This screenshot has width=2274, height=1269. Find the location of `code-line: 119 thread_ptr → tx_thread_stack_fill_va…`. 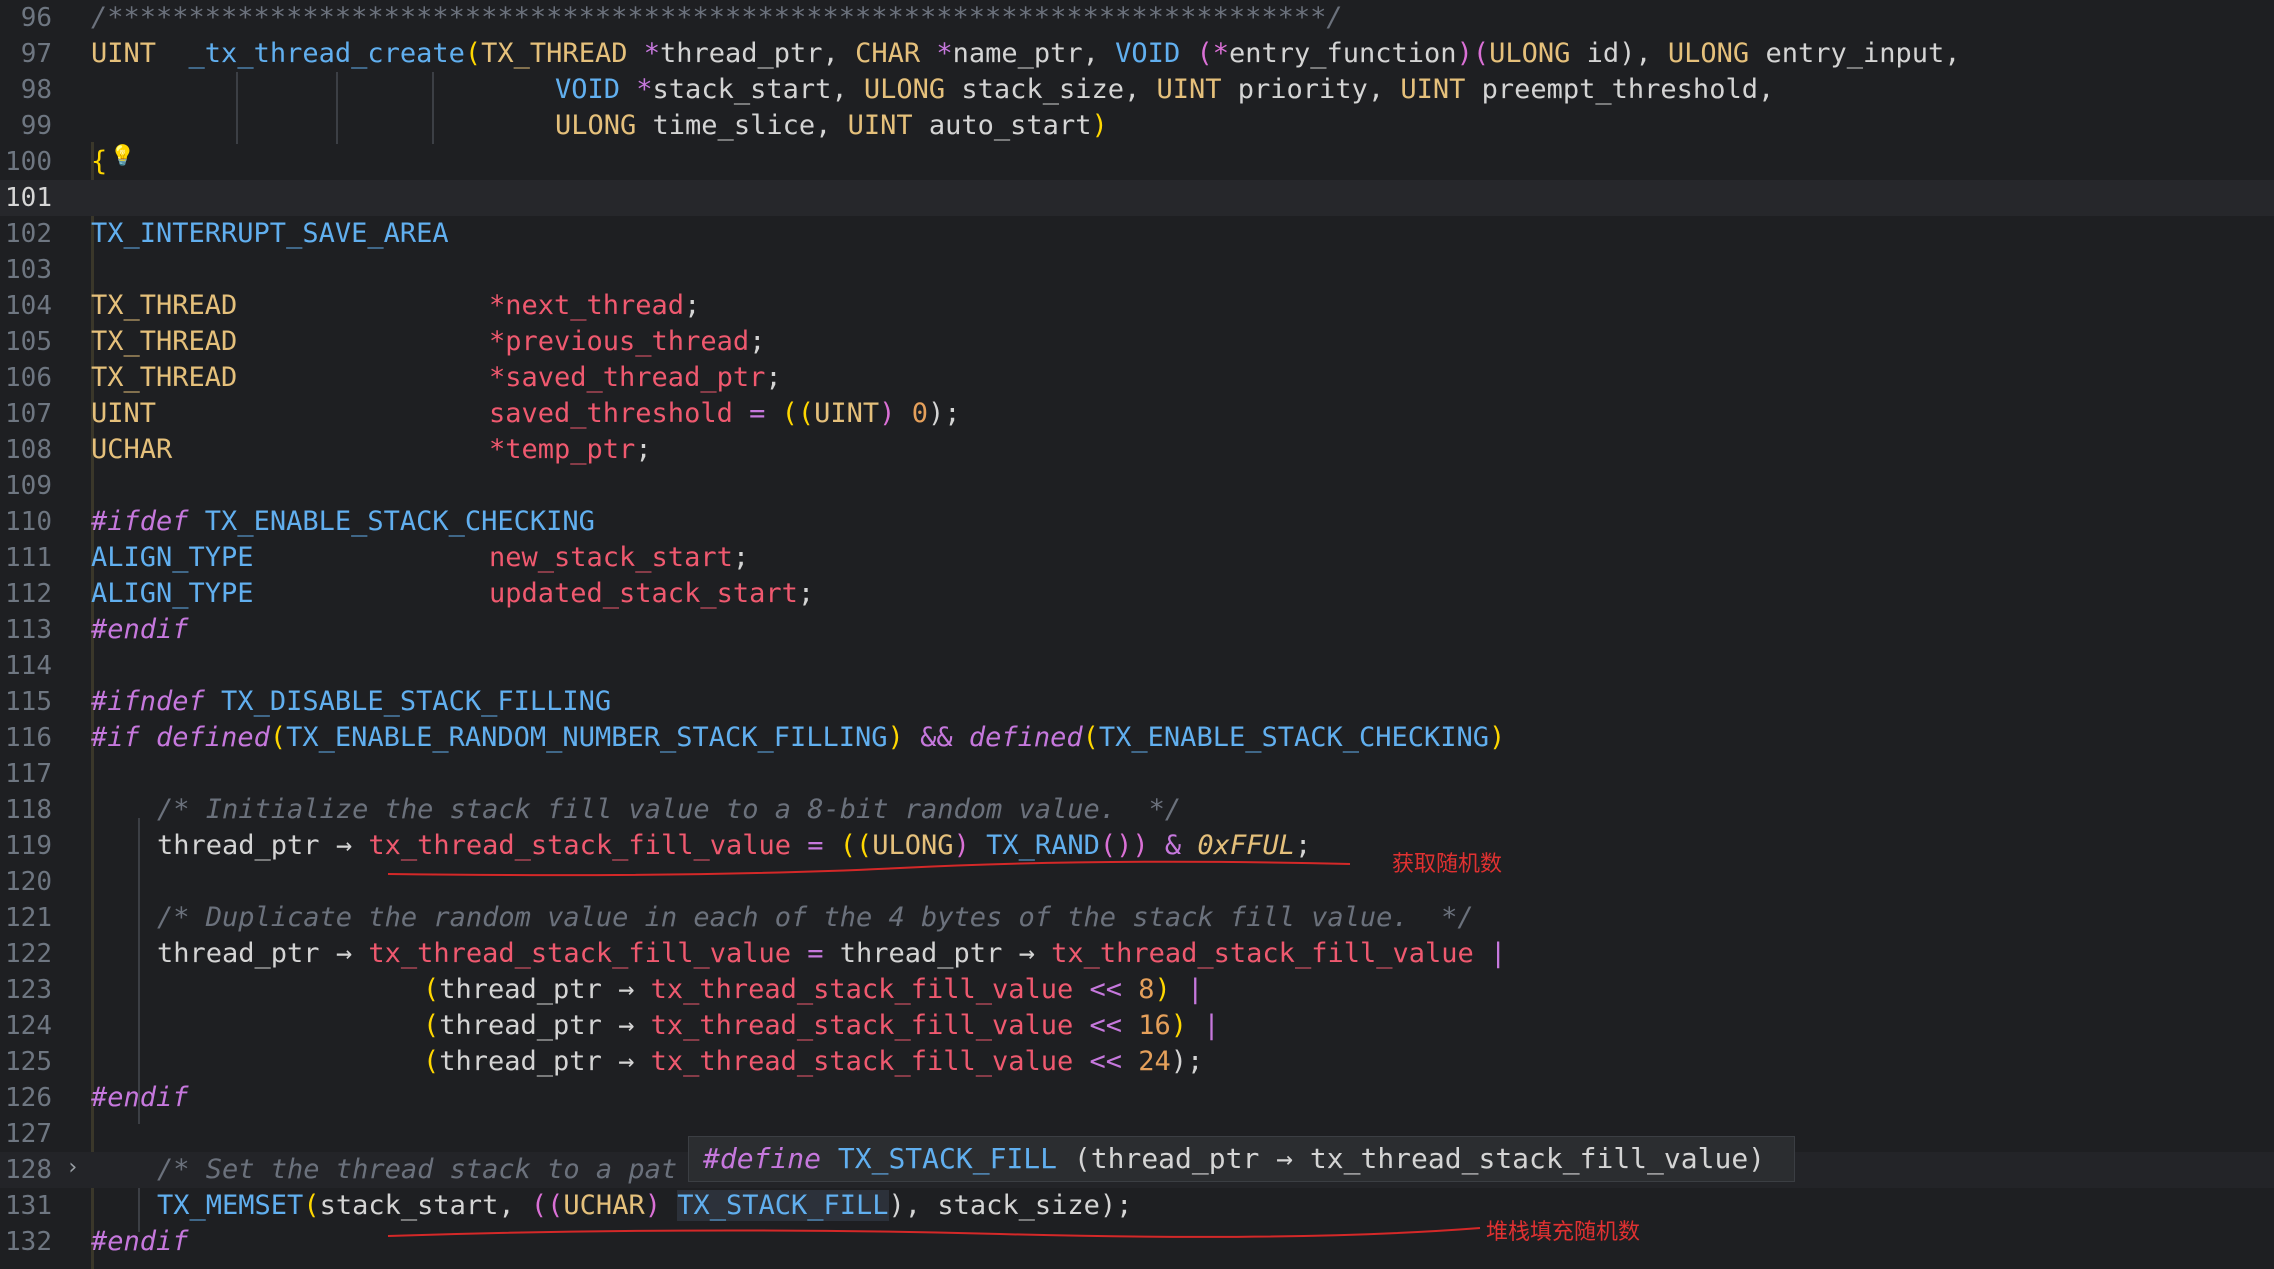

code-line: 119 thread_ptr → tx_thread_stack_fill_va… is located at coordinates (1137, 846).